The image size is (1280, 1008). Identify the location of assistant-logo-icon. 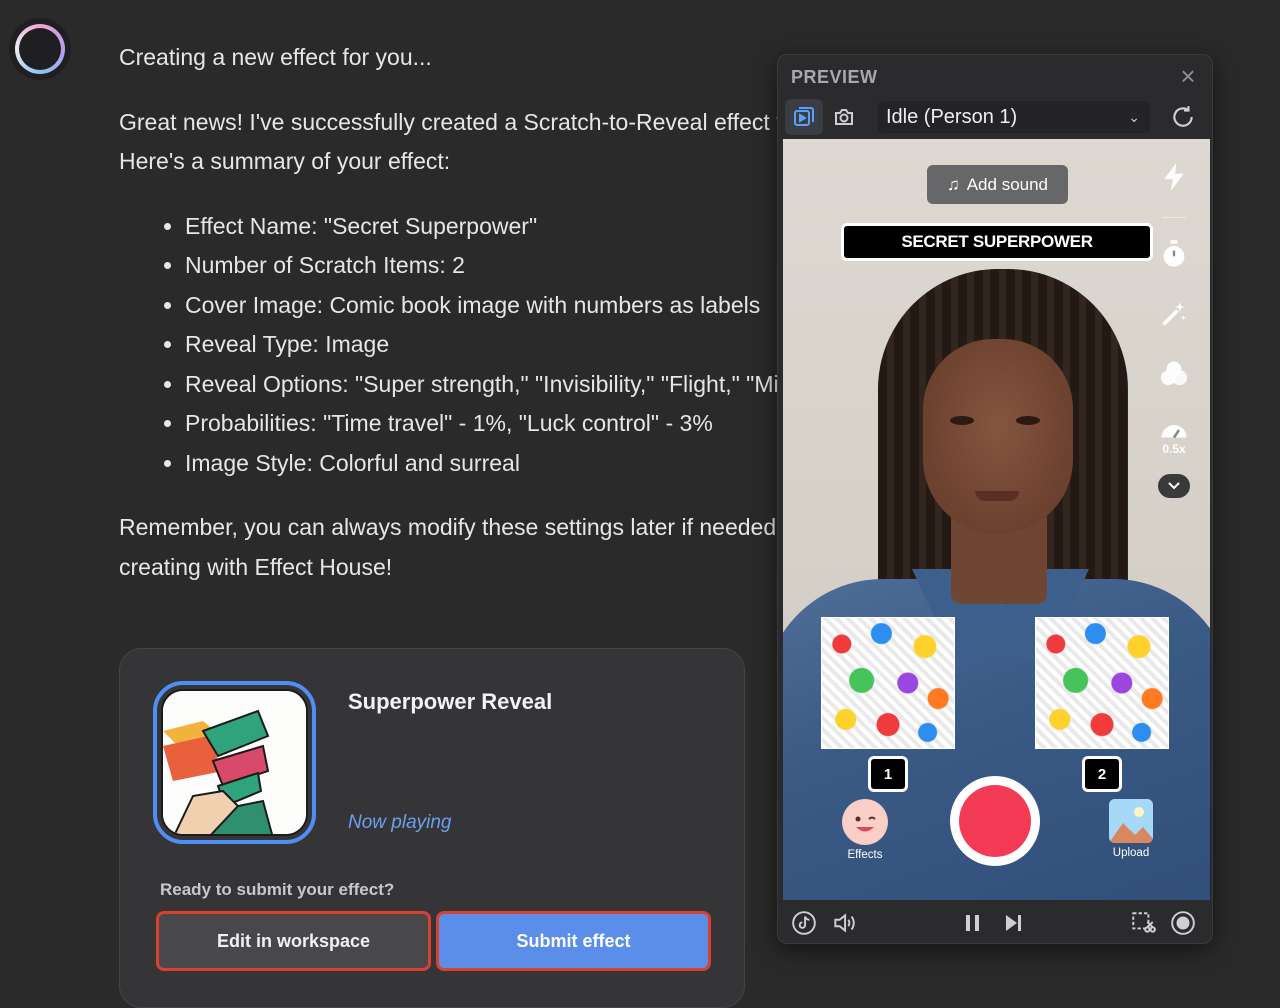
(40, 49).